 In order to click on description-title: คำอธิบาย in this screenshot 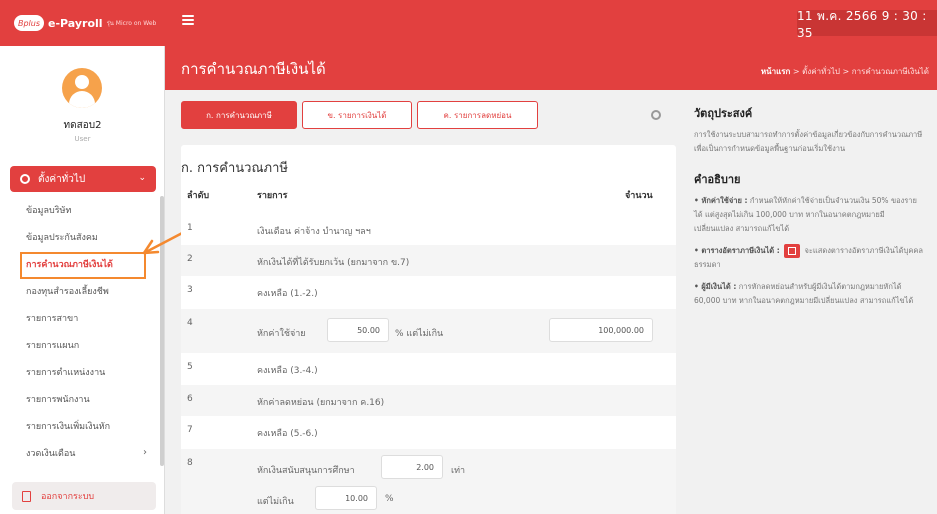, I will do `click(717, 179)`.